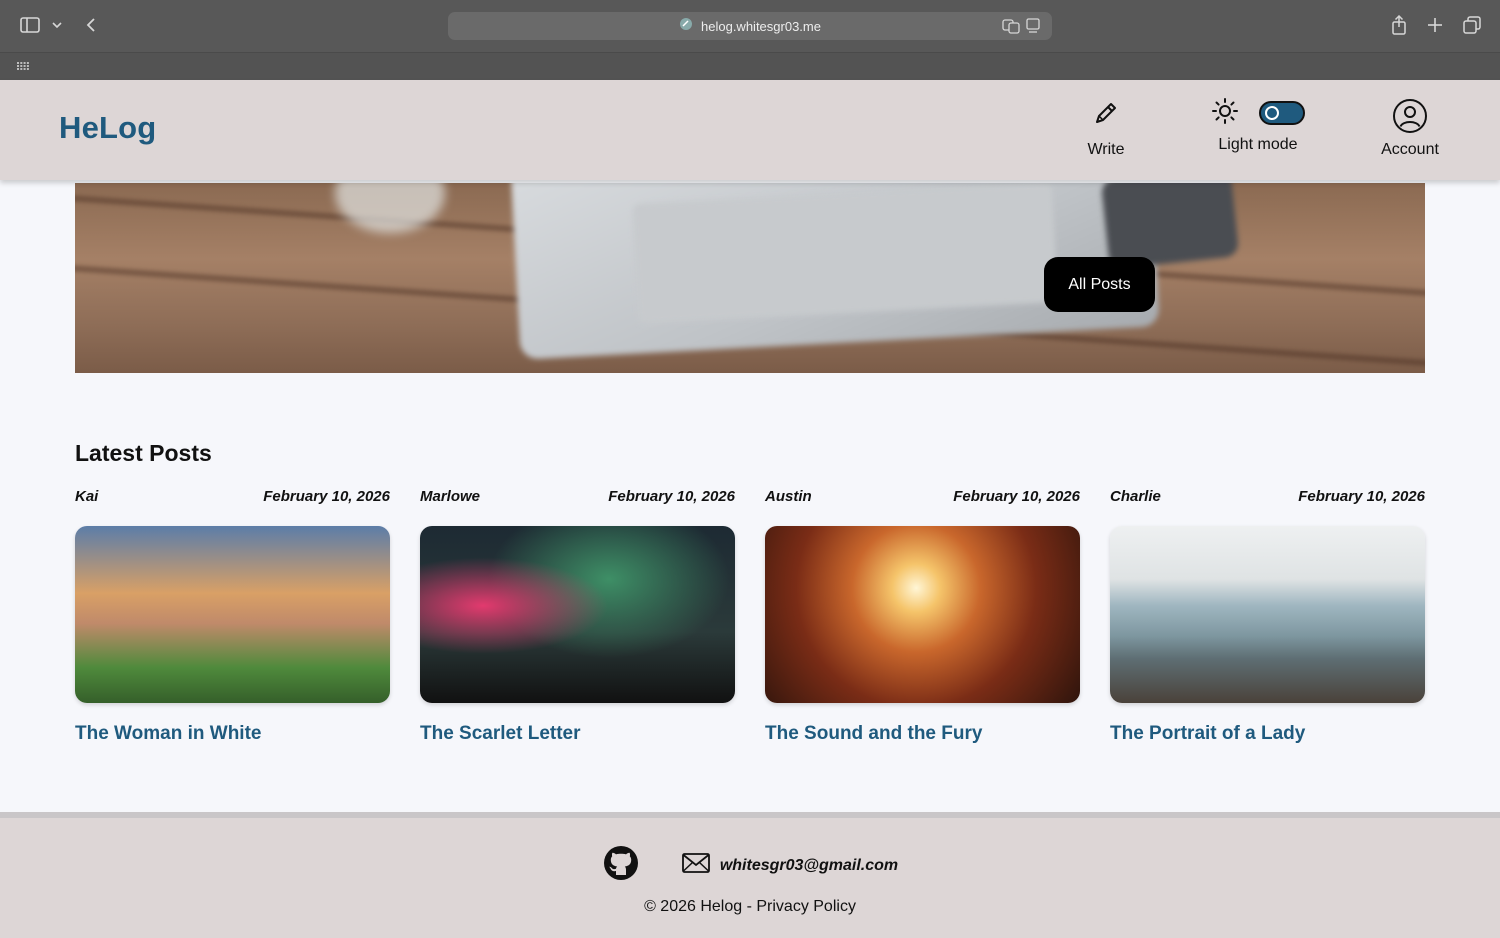 The image size is (1500, 938). What do you see at coordinates (57, 25) in the screenshot?
I see `chevron-down-icon` at bounding box center [57, 25].